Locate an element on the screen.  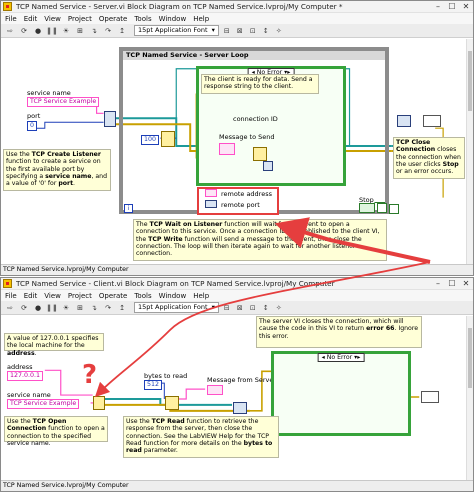
chevron-down-icon: ▾ is located at coordinates (213, 307).